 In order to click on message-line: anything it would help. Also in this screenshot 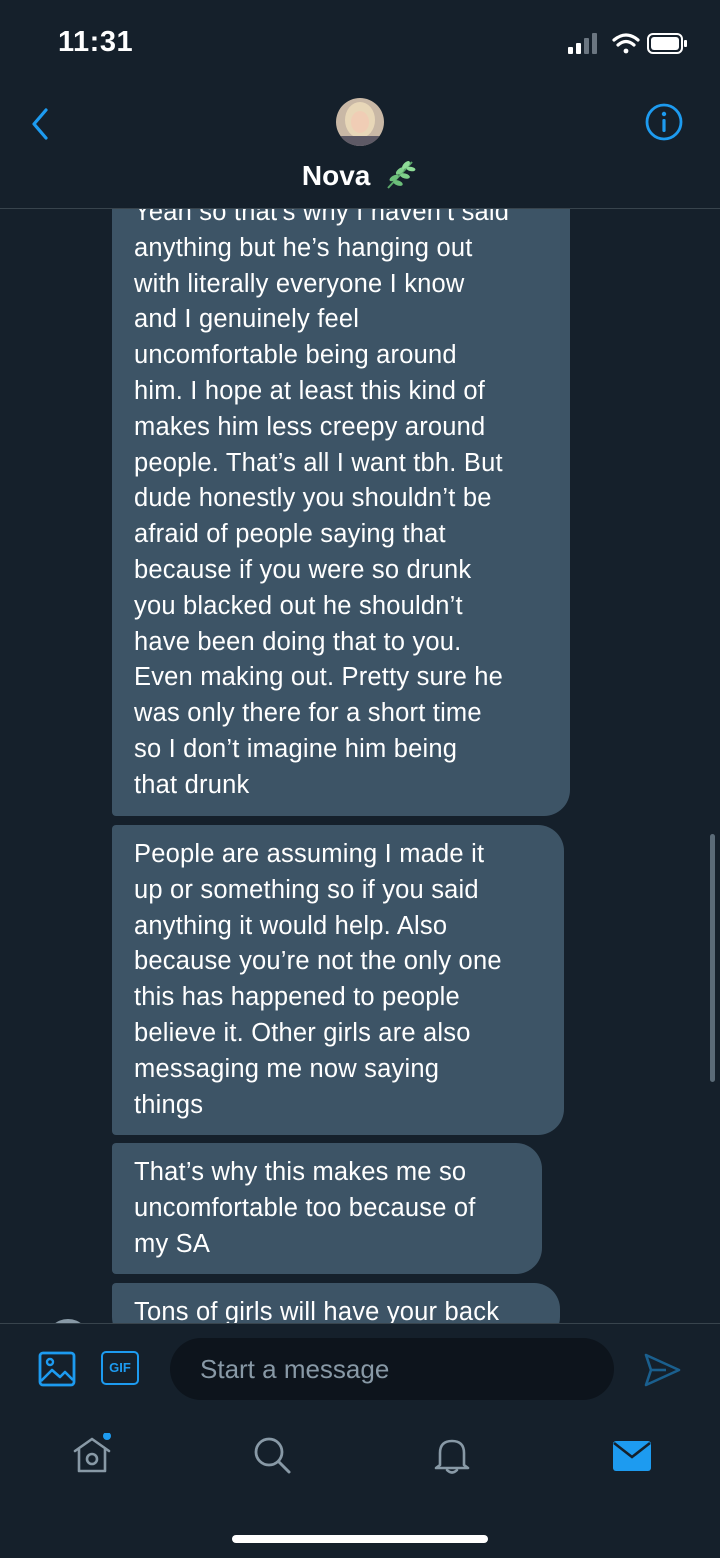, I will do `click(291, 925)`.